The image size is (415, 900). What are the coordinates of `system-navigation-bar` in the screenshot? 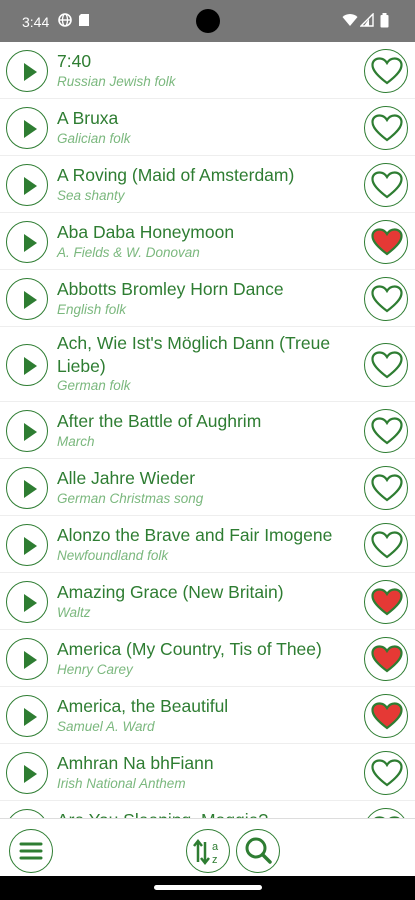 It's located at (207, 888).